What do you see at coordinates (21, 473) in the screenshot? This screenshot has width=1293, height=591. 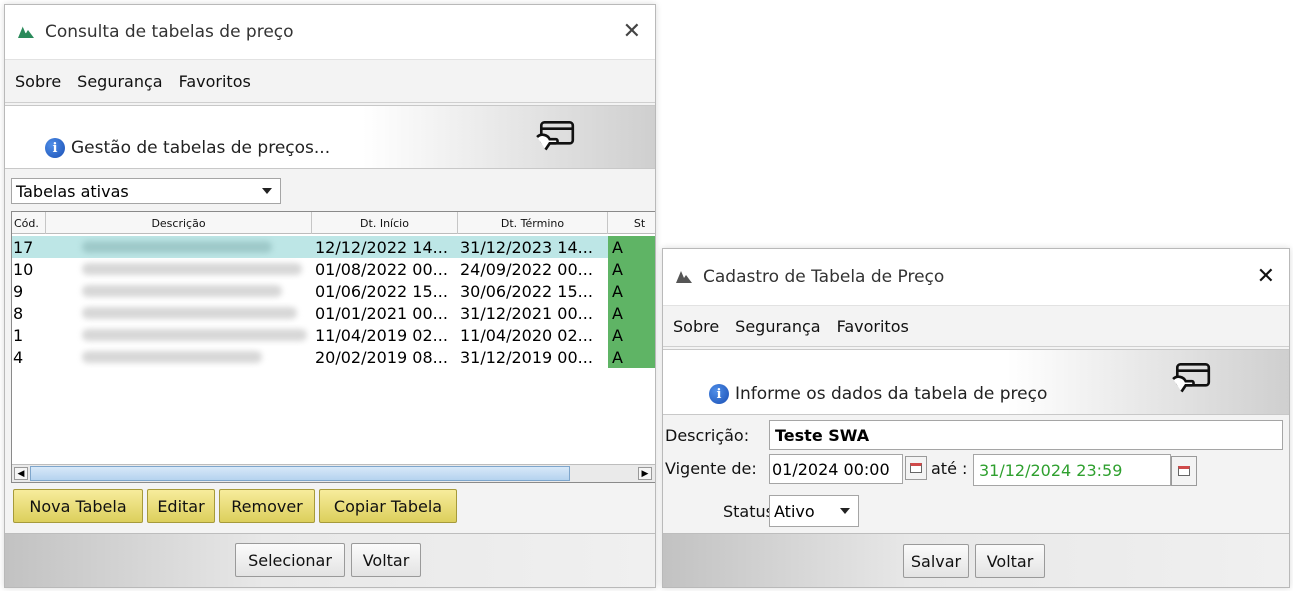 I see `scroll-left-icon: ◀` at bounding box center [21, 473].